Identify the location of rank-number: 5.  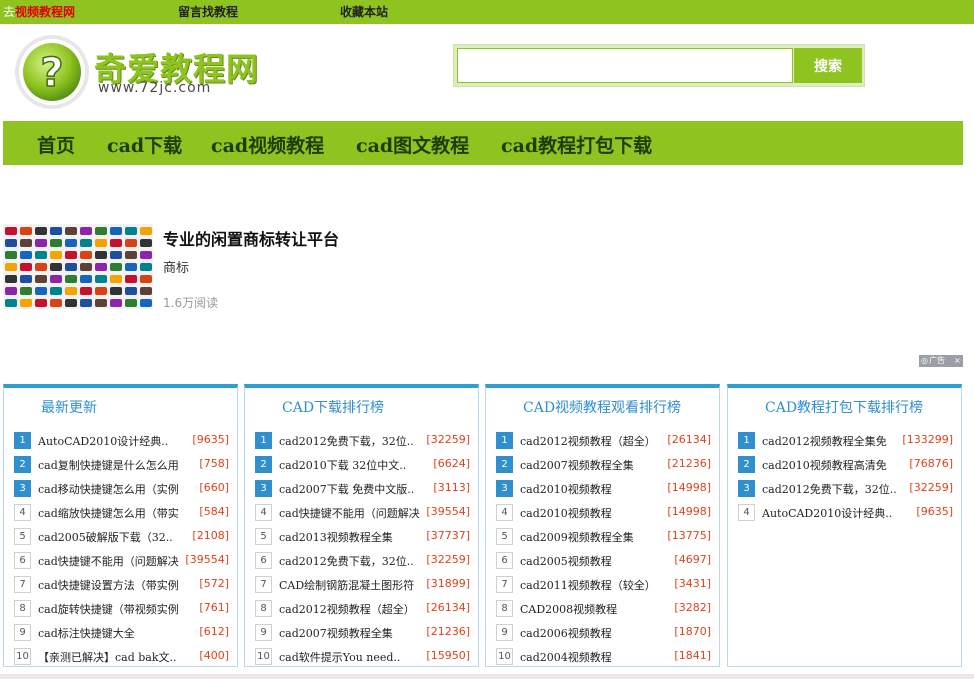
(263, 536).